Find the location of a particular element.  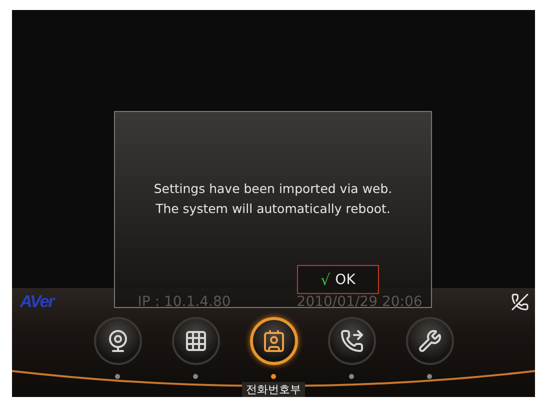

dock-item-label: 전화번호부 is located at coordinates (273, 389).